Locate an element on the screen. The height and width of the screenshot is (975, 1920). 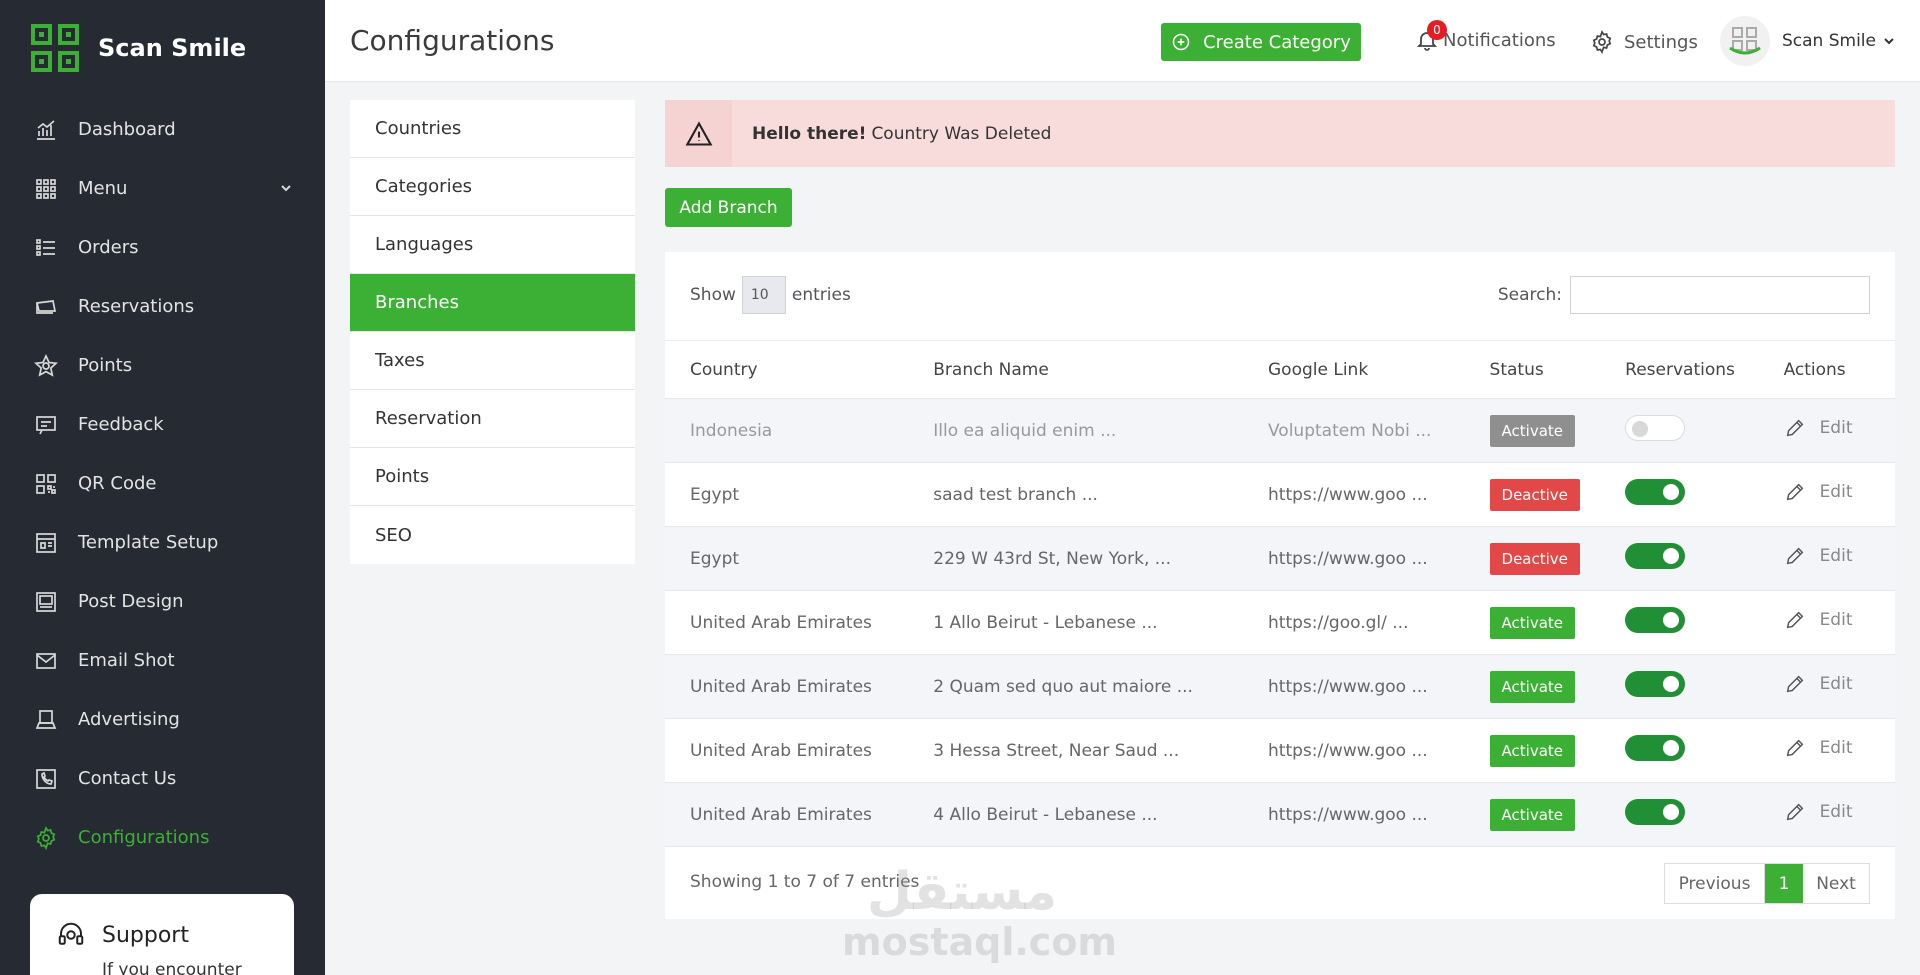
alert-message: Hello there! Country Was Deleted is located at coordinates (901, 134).